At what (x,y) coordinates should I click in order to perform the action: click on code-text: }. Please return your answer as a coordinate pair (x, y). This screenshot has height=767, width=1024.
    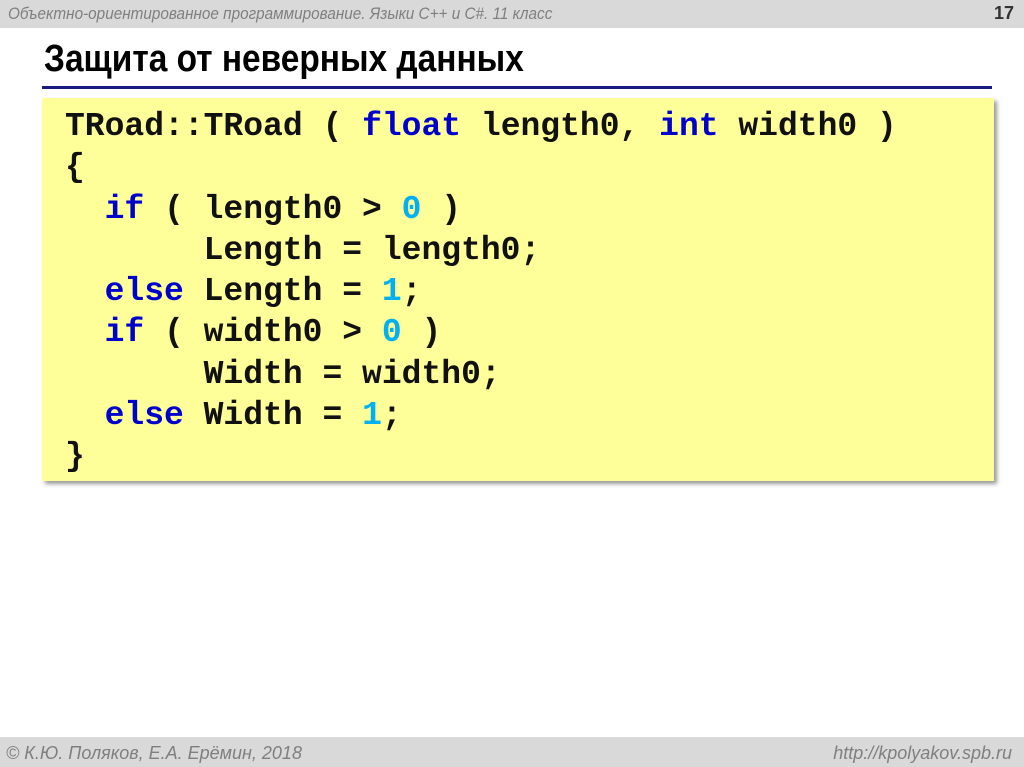
    Looking at the image, I should click on (75, 457).